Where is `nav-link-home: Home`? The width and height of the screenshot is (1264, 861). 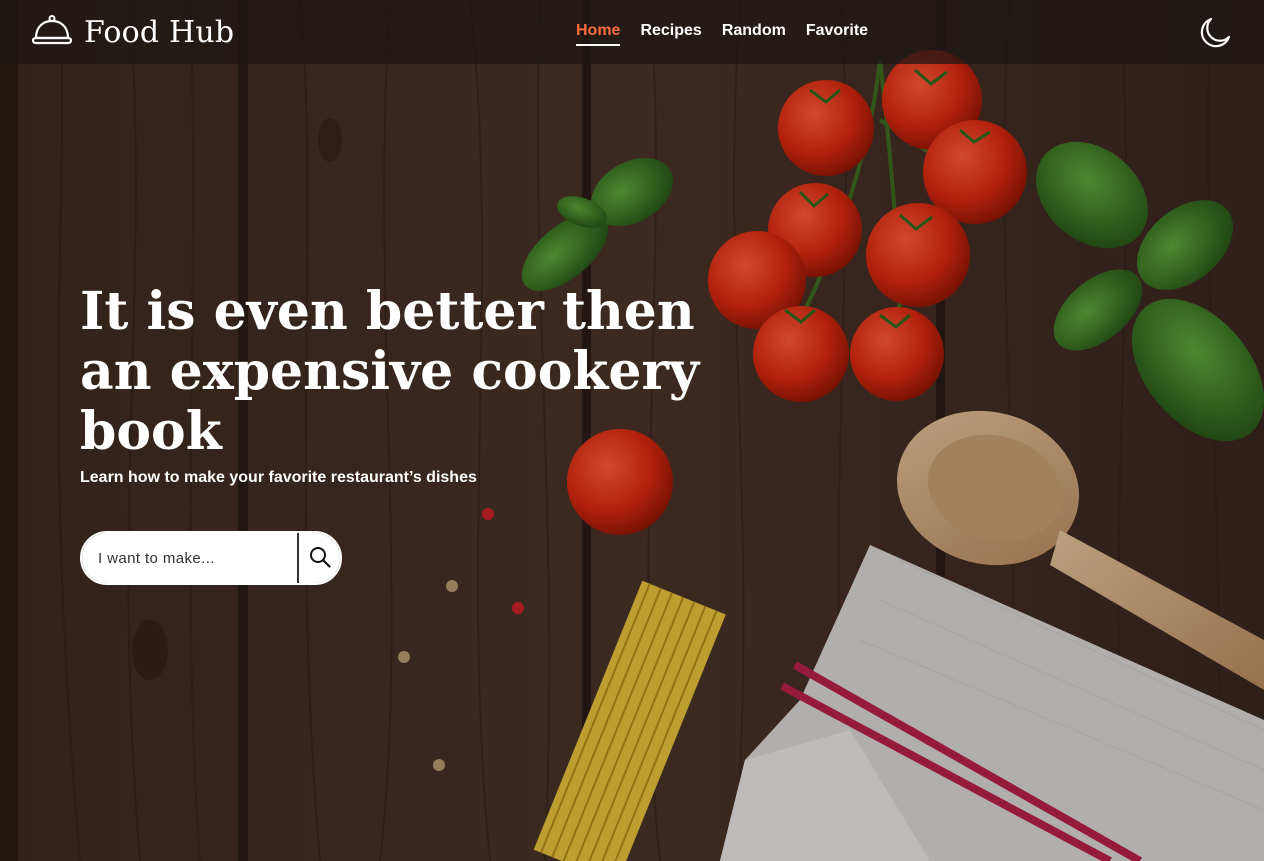
nav-link-home: Home is located at coordinates (598, 34).